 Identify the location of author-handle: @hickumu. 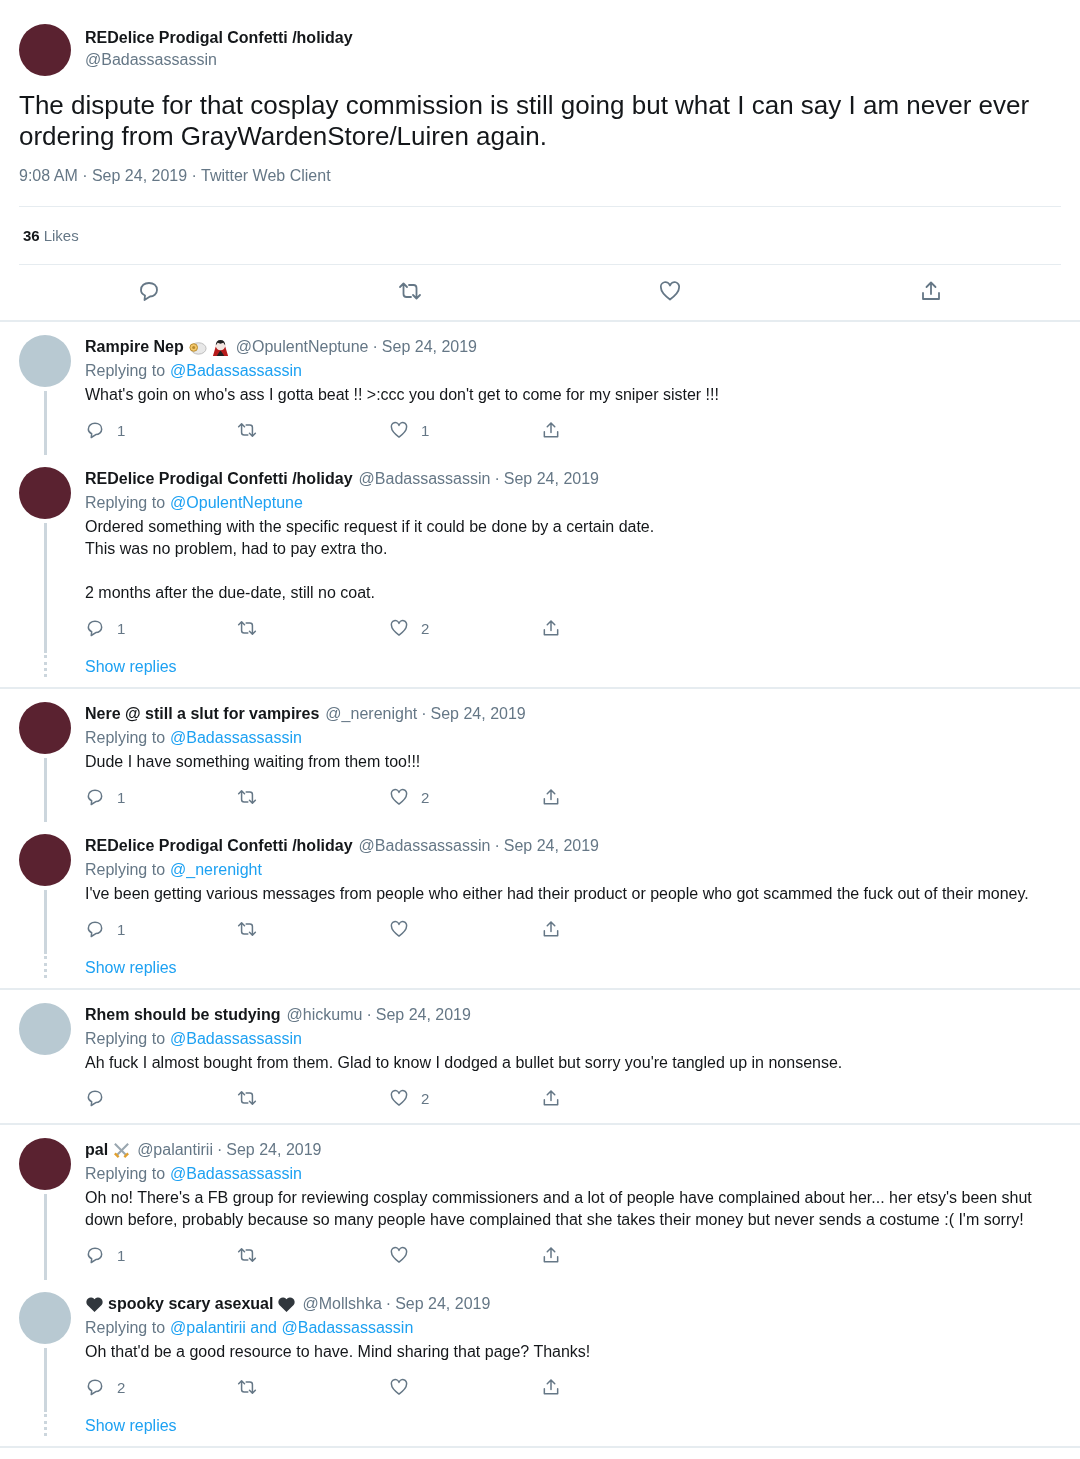
(324, 1015).